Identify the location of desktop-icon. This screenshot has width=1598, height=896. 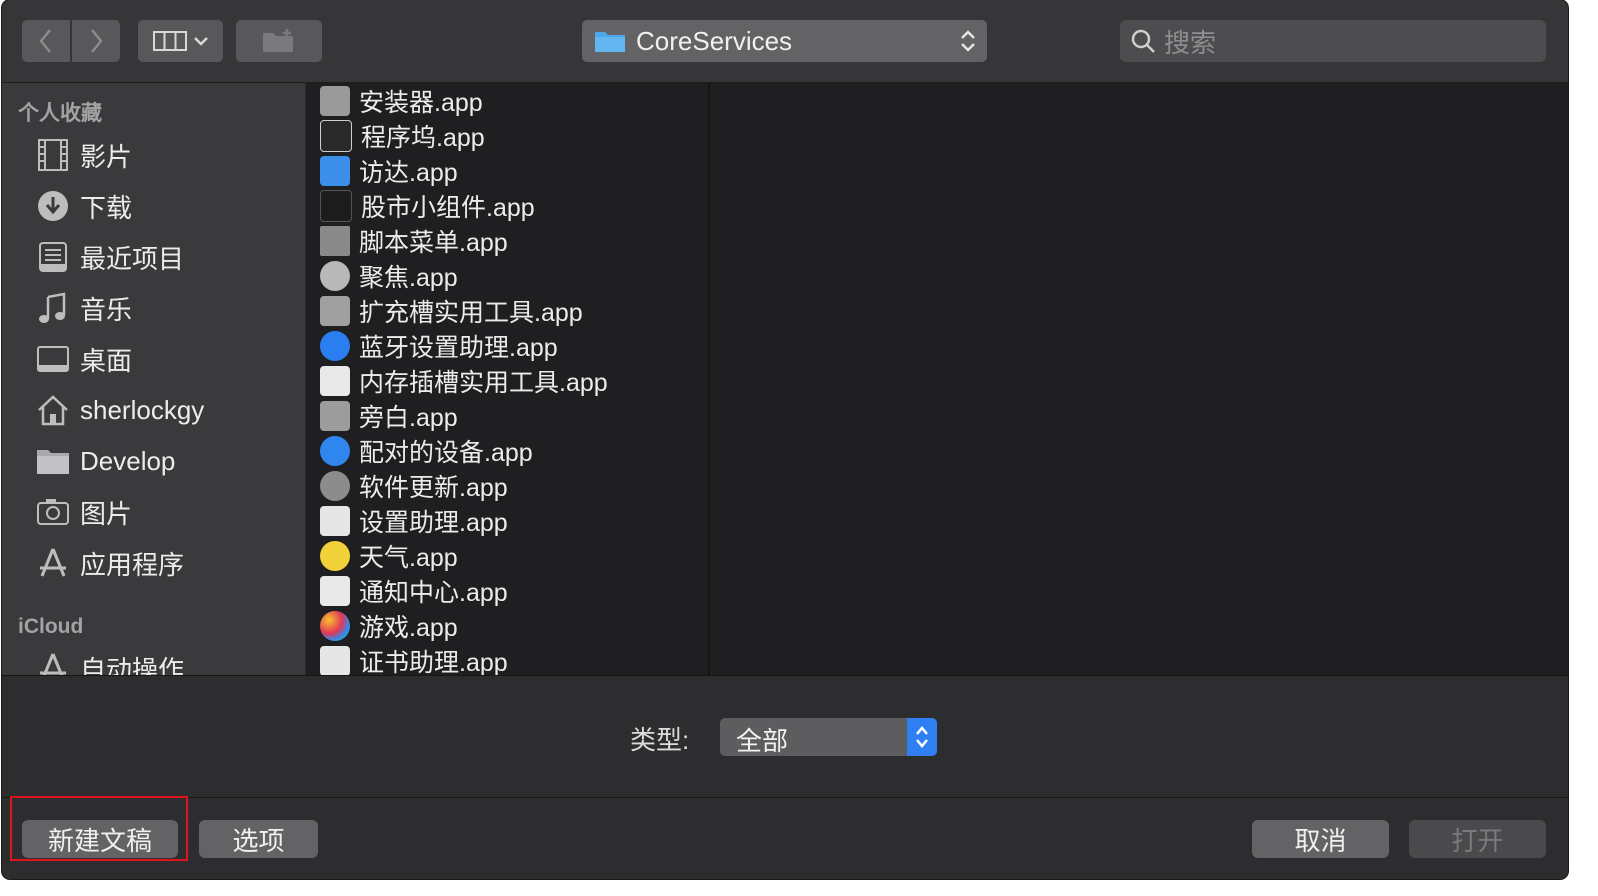
(53, 359).